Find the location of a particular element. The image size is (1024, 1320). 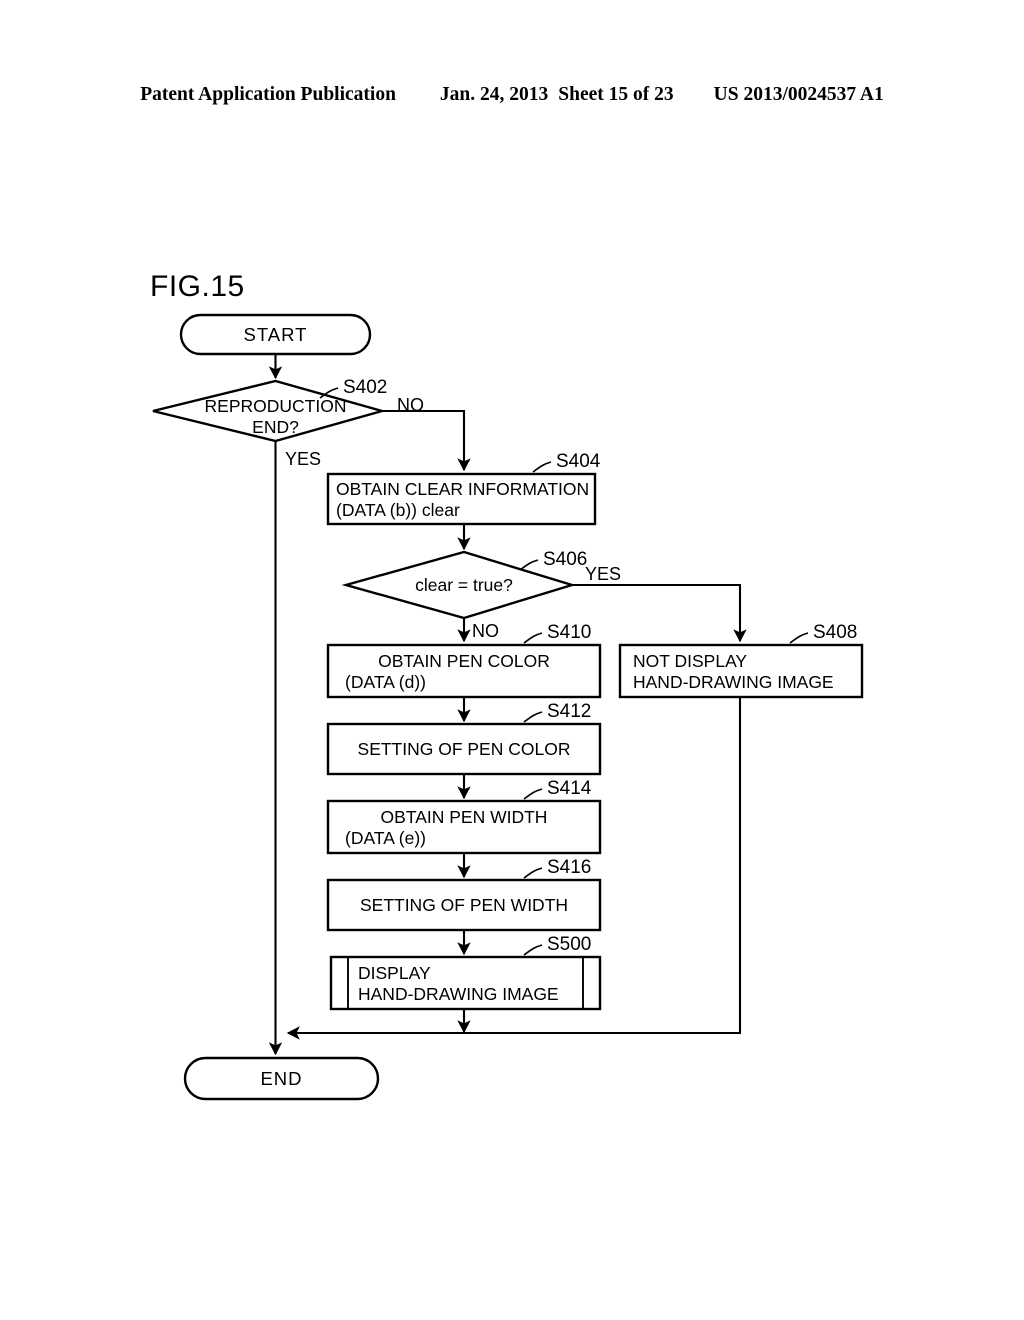

node-s410-line1: OBTAIN PEN COLOR is located at coordinates (464, 661).